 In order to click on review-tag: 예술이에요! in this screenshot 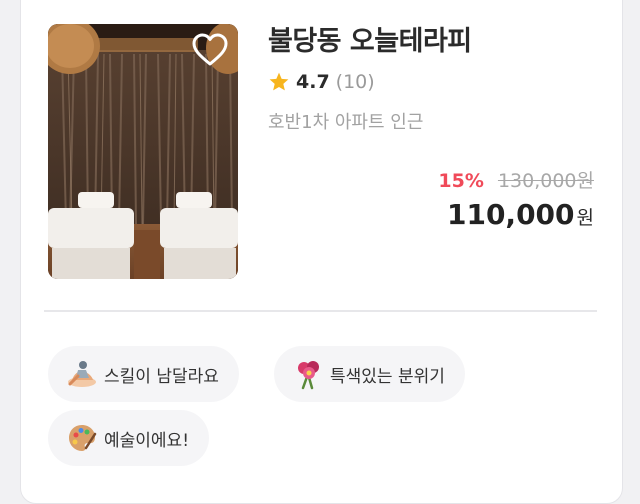, I will do `click(129, 438)`.